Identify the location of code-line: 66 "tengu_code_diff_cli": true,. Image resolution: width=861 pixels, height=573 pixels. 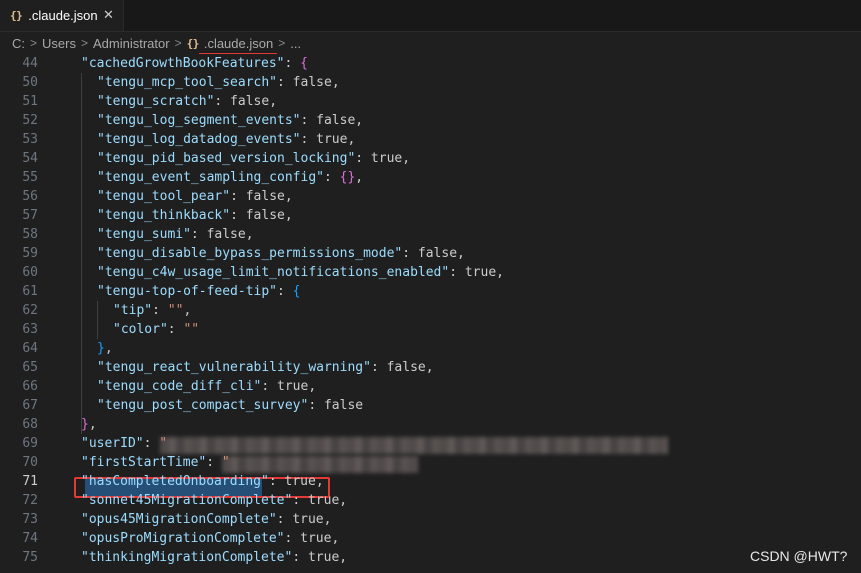
(430, 386).